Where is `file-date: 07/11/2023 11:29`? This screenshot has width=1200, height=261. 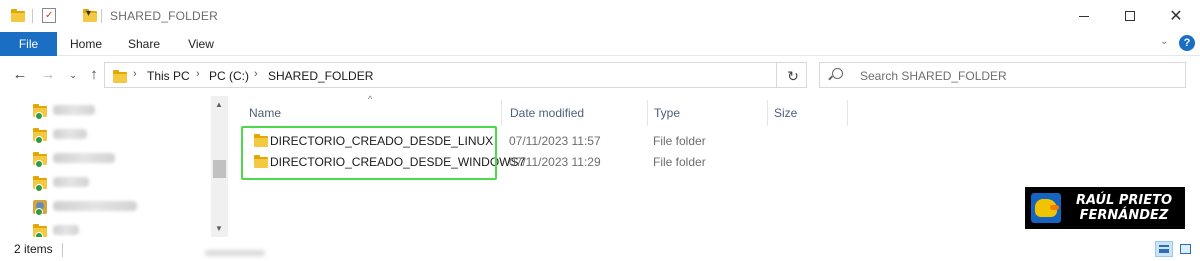 file-date: 07/11/2023 11:29 is located at coordinates (555, 162).